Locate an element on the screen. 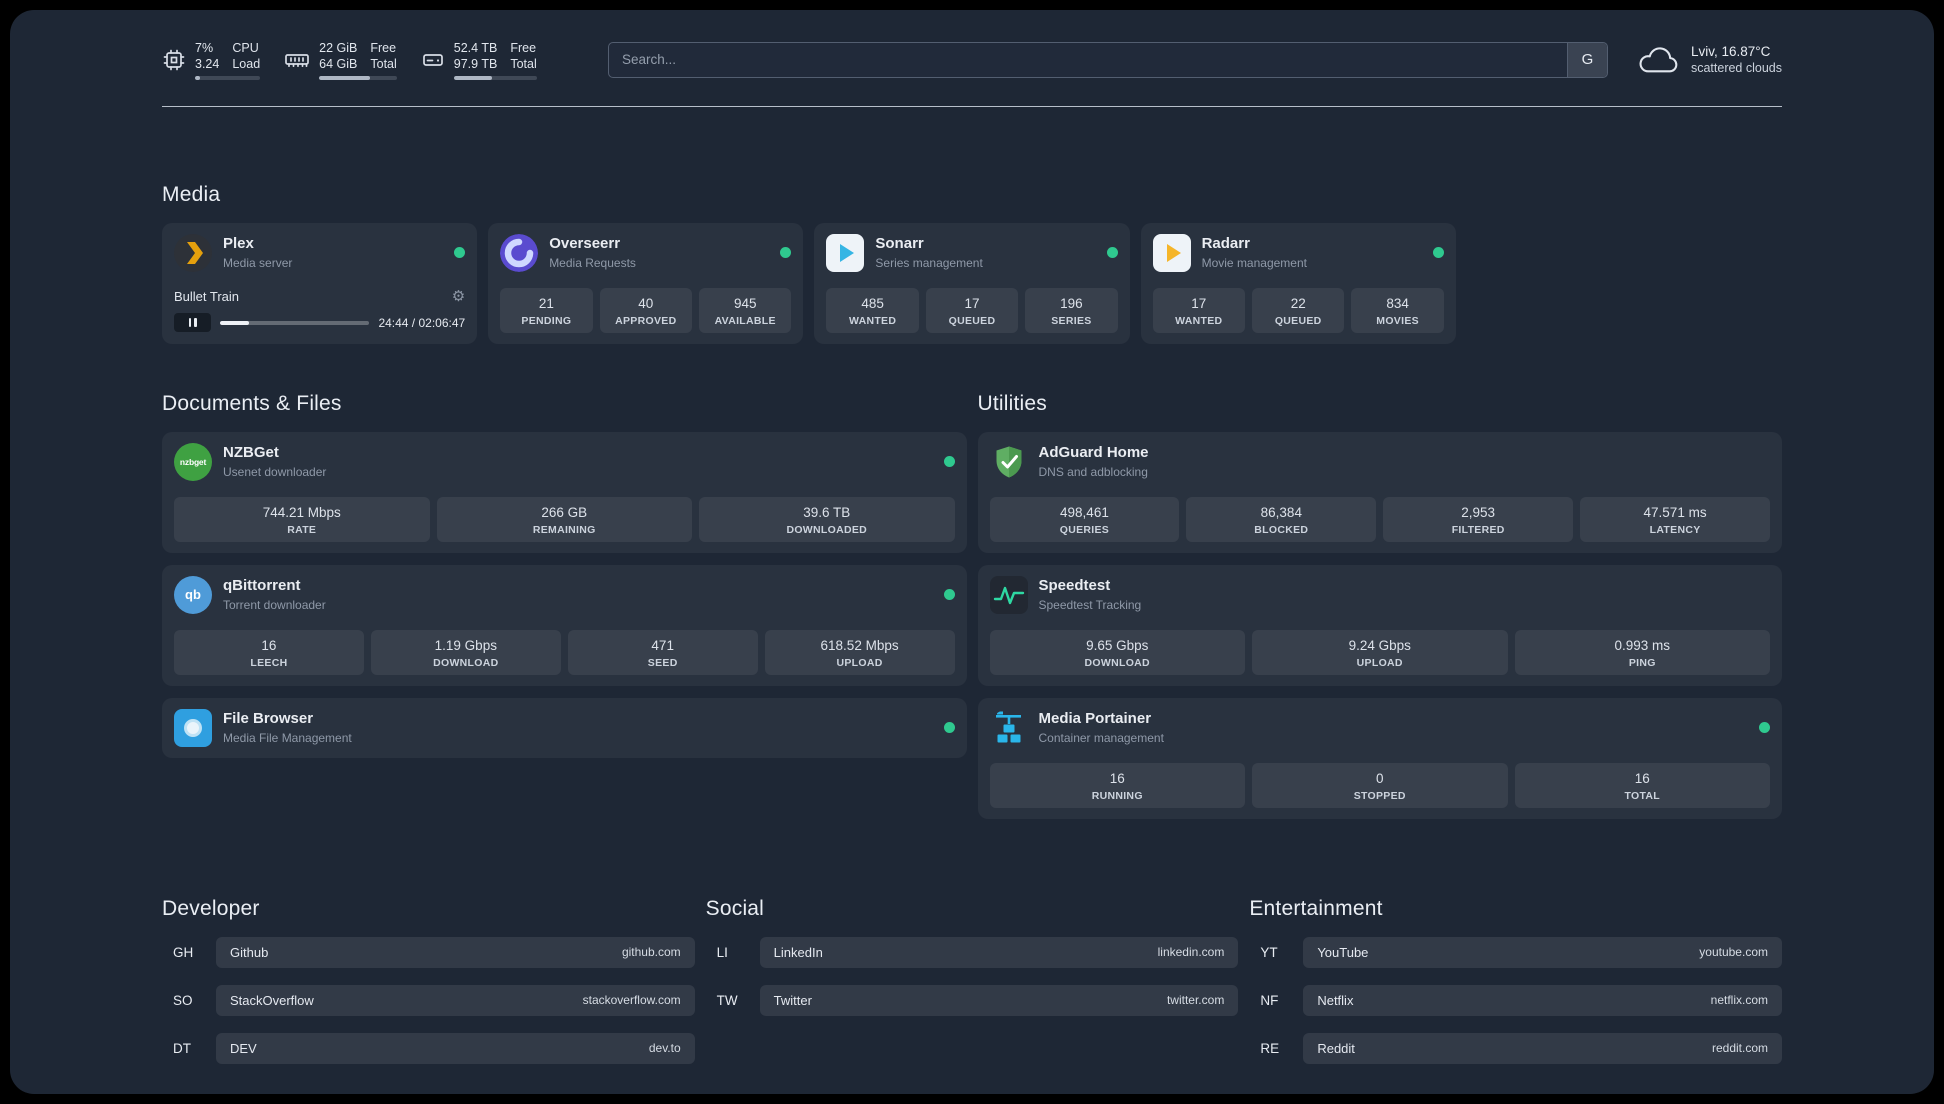 This screenshot has height=1104, width=1944. disk-free-label: Free is located at coordinates (523, 48).